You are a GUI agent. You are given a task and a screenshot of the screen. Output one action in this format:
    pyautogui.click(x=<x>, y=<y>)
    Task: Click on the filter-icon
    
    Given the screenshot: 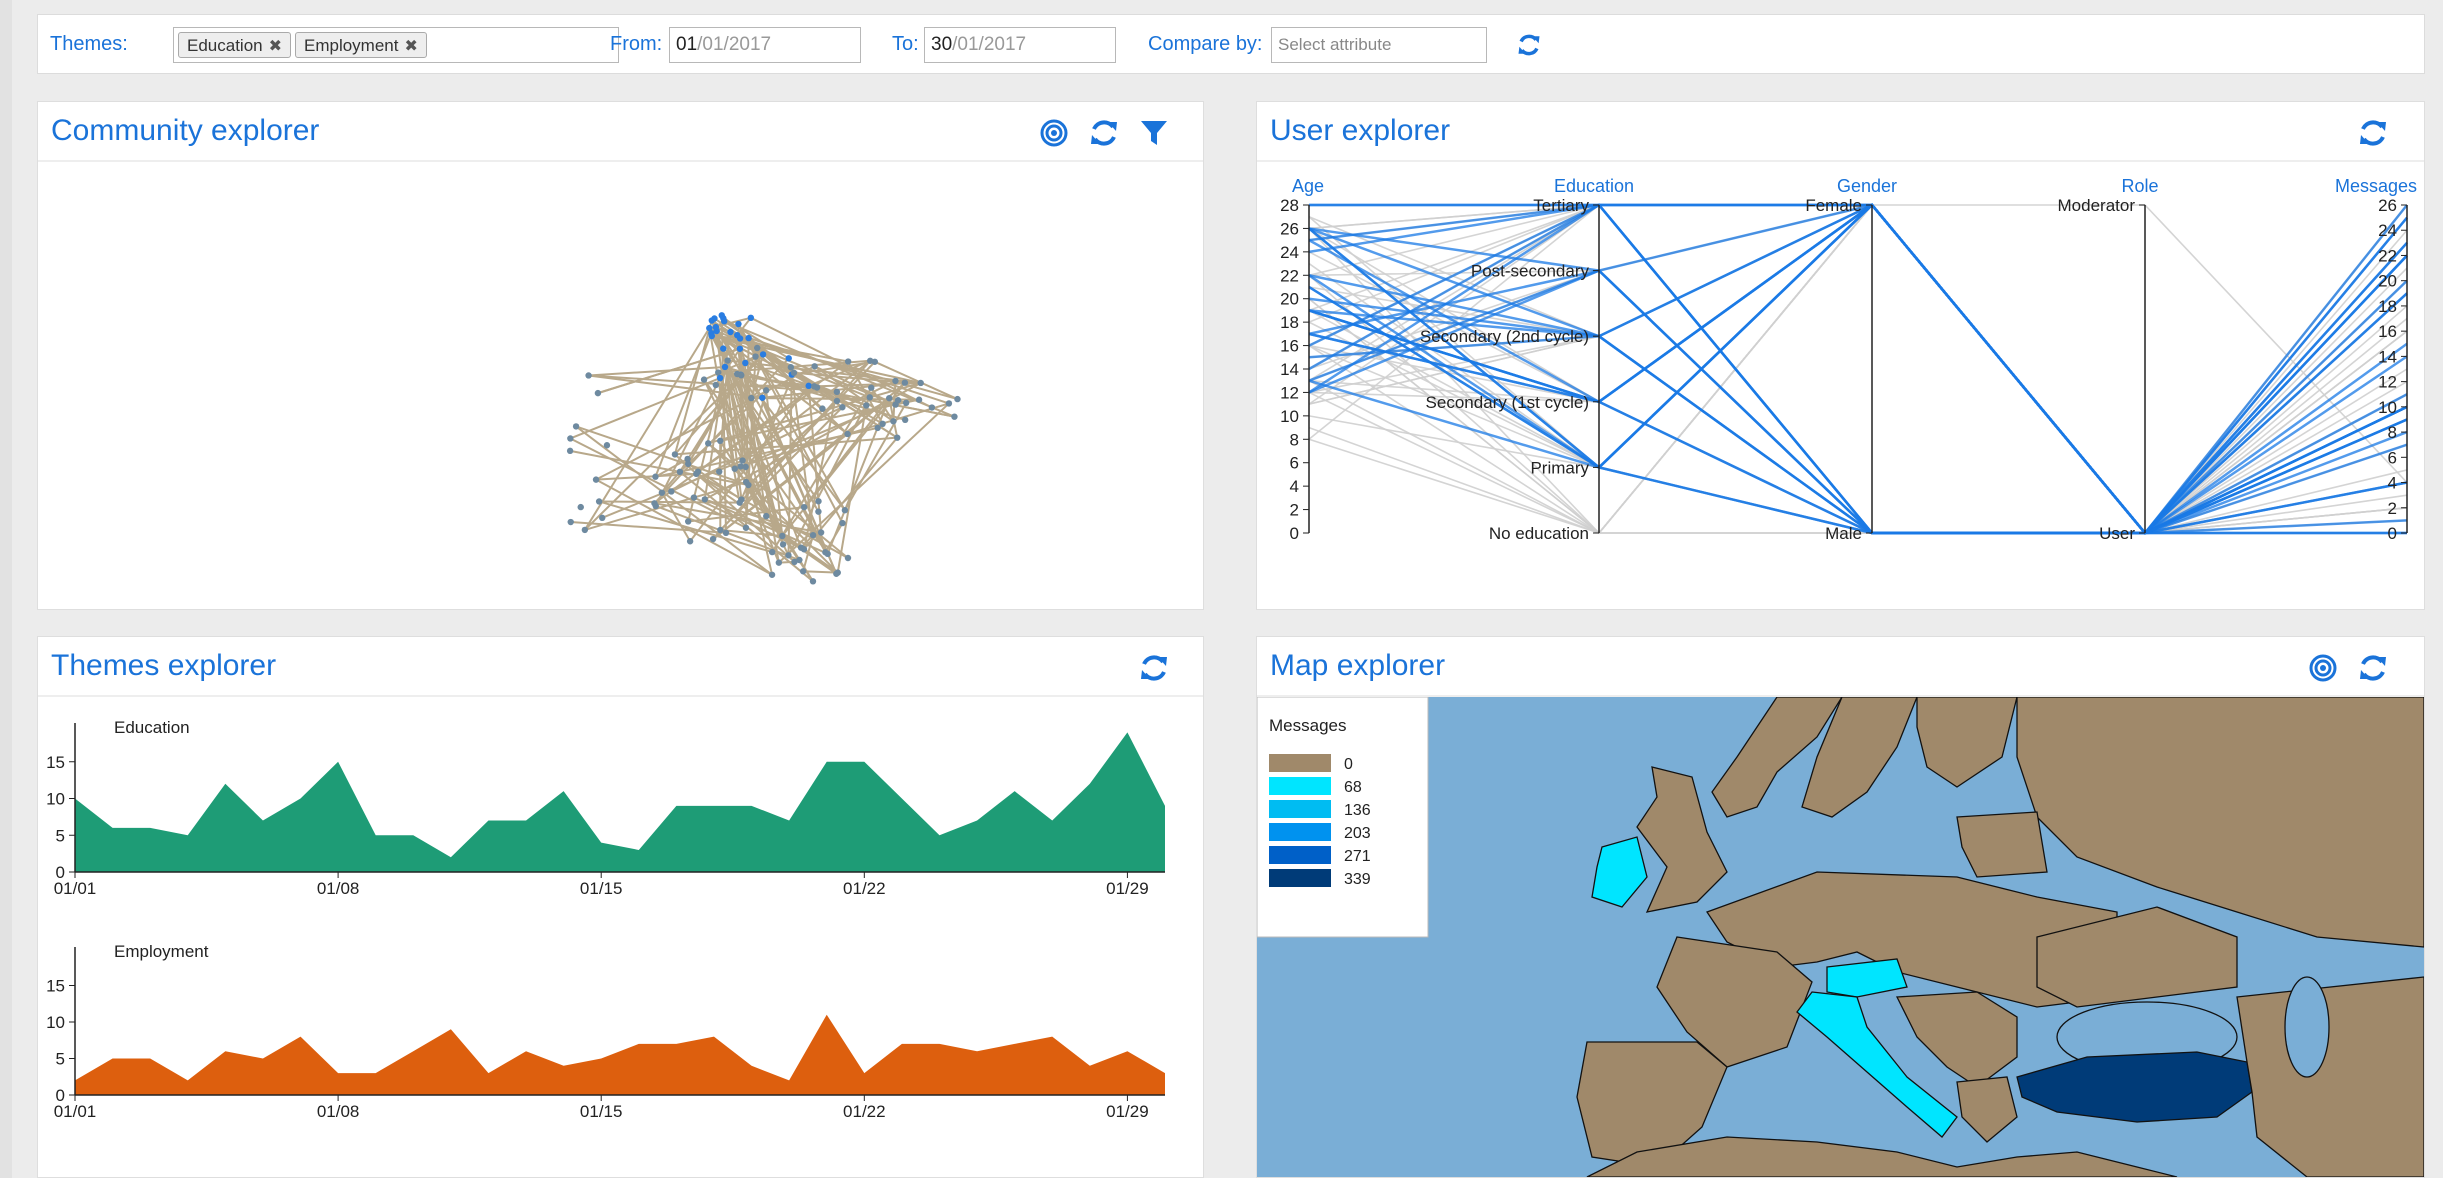 What is the action you would take?
    pyautogui.click(x=1154, y=133)
    